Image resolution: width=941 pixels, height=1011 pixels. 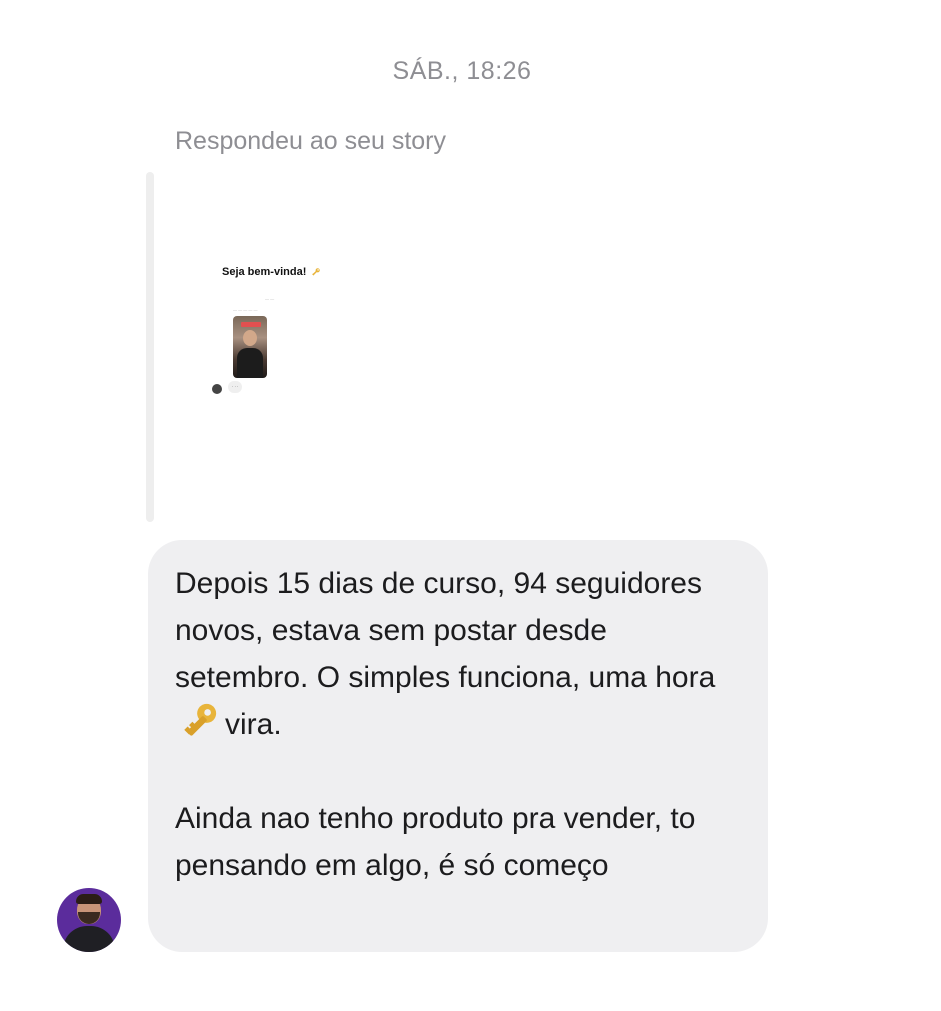 What do you see at coordinates (253, 724) in the screenshot?
I see `message-paragraph-1-end: vira.` at bounding box center [253, 724].